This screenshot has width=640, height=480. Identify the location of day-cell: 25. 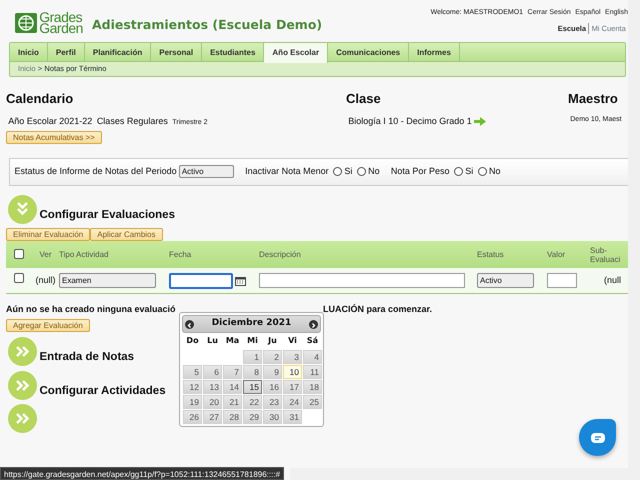
(312, 402).